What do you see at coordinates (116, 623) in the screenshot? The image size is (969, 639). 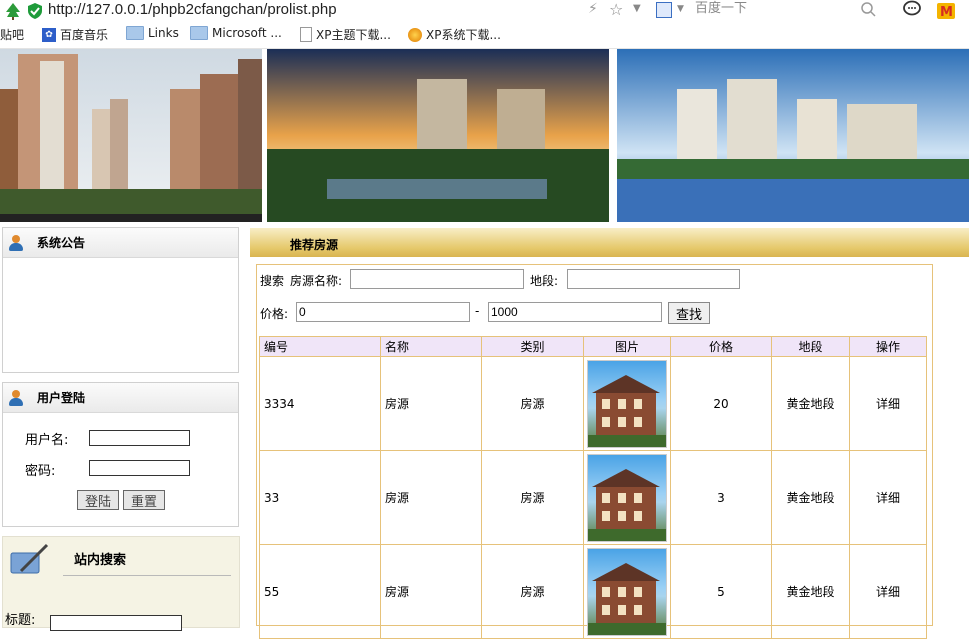 I see `site-search-input` at bounding box center [116, 623].